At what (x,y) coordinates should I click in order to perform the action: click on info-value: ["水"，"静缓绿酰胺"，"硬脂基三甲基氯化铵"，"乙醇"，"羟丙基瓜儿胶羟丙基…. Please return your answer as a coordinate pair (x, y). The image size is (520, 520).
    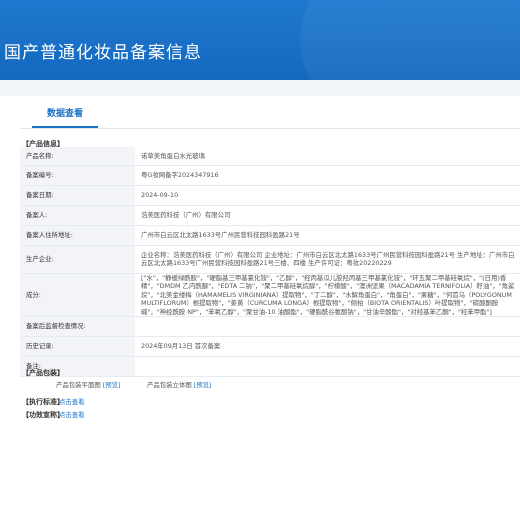
    Looking at the image, I should click on (327, 295).